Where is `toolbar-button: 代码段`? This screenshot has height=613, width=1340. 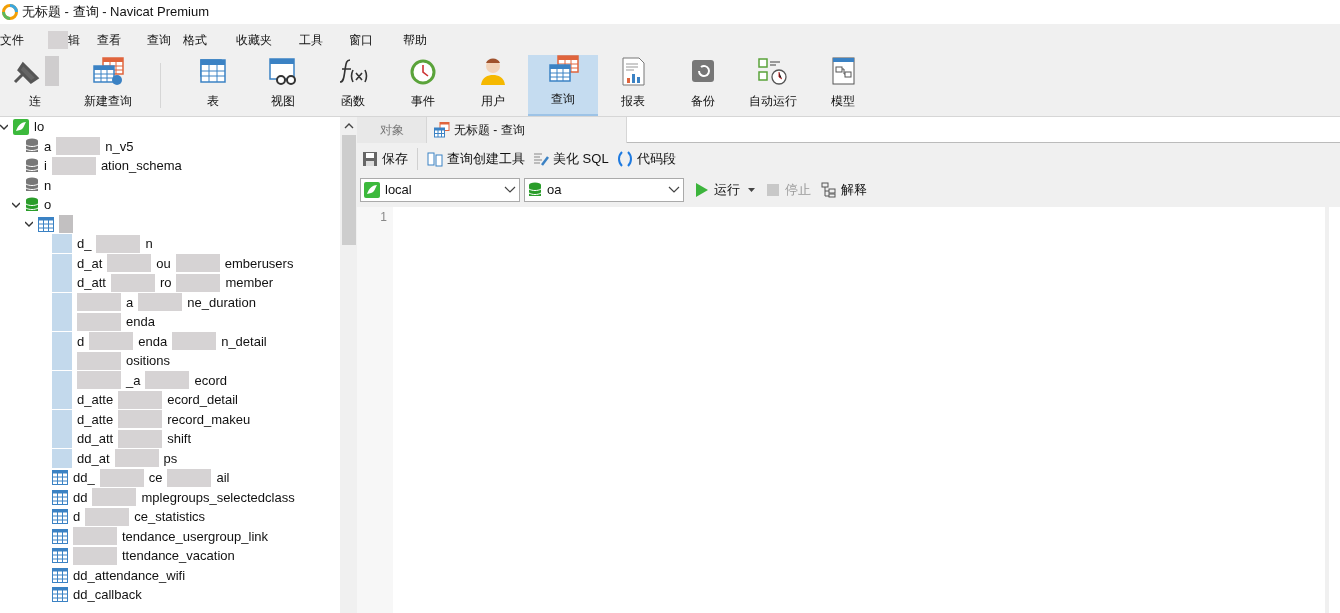 toolbar-button: 代码段 is located at coordinates (646, 159).